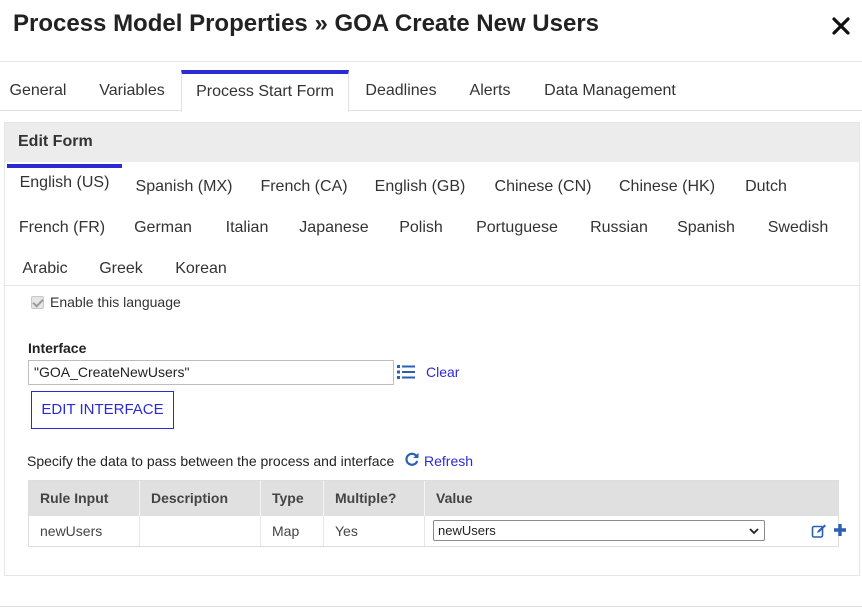 Image resolution: width=862 pixels, height=608 pixels. What do you see at coordinates (490, 90) in the screenshot?
I see `tab-alerts: Alerts` at bounding box center [490, 90].